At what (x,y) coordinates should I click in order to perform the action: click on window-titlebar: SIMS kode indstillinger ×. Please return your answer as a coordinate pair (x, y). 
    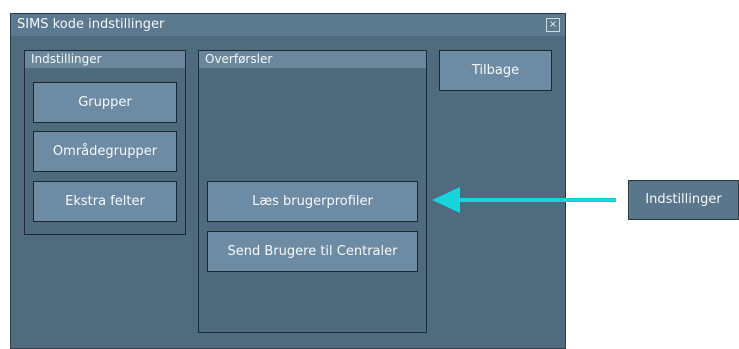
    Looking at the image, I should click on (288, 25).